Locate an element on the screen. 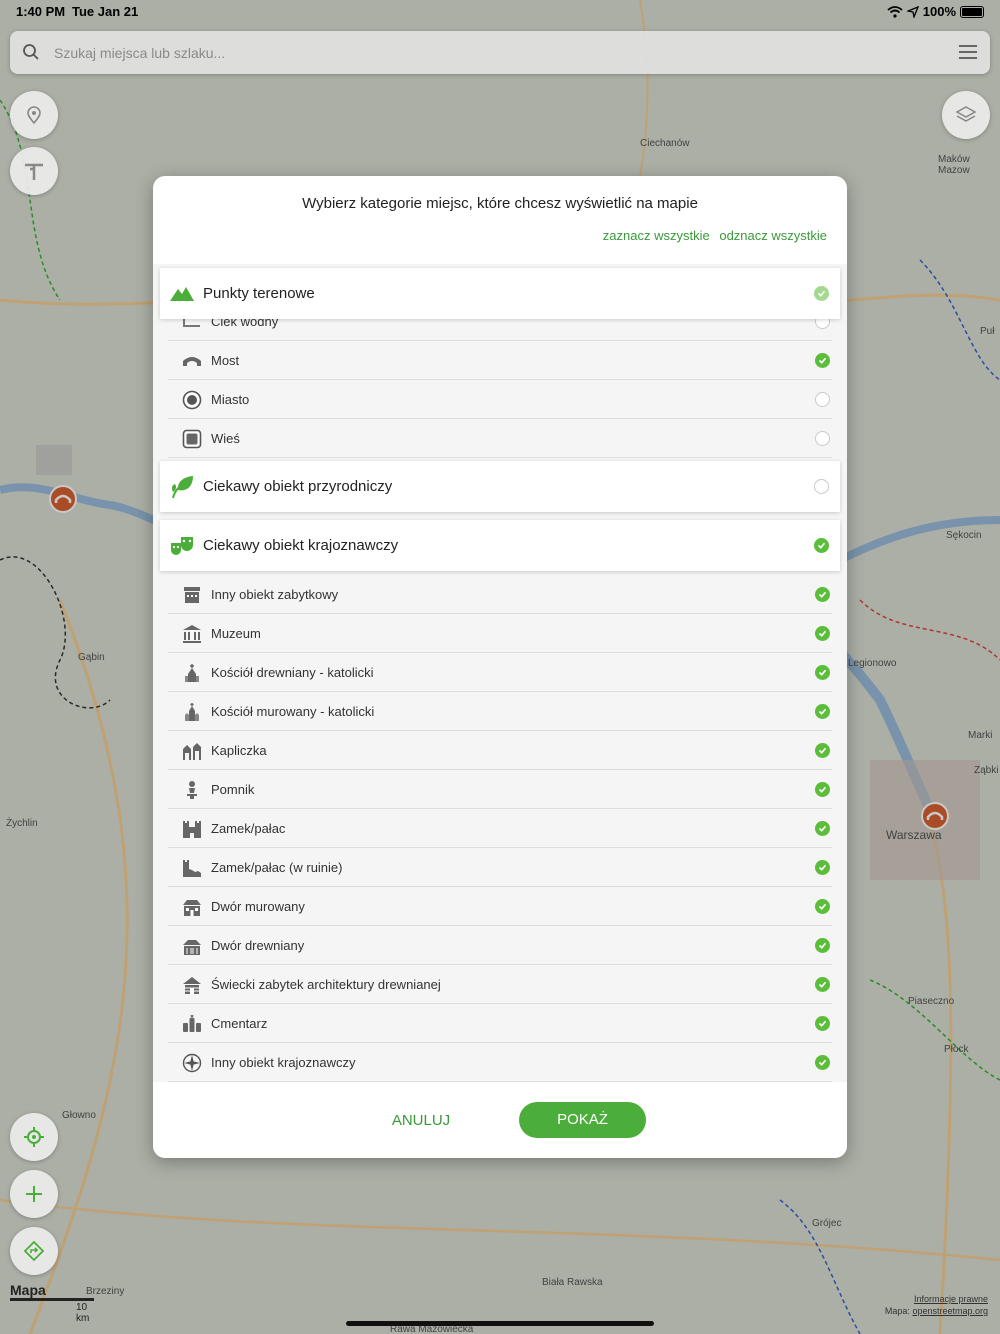 The width and height of the screenshot is (1000, 1334). status-indicators: 100% is located at coordinates (935, 11).